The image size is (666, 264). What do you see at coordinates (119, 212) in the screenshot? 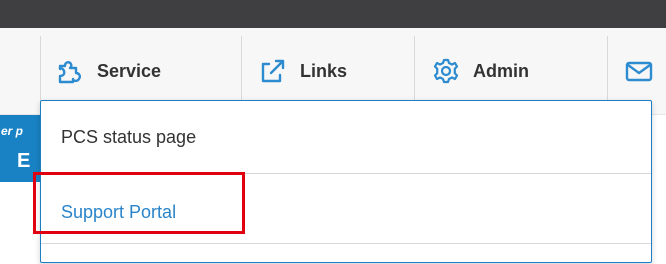
I see `menu-item-label: Support Portal` at bounding box center [119, 212].